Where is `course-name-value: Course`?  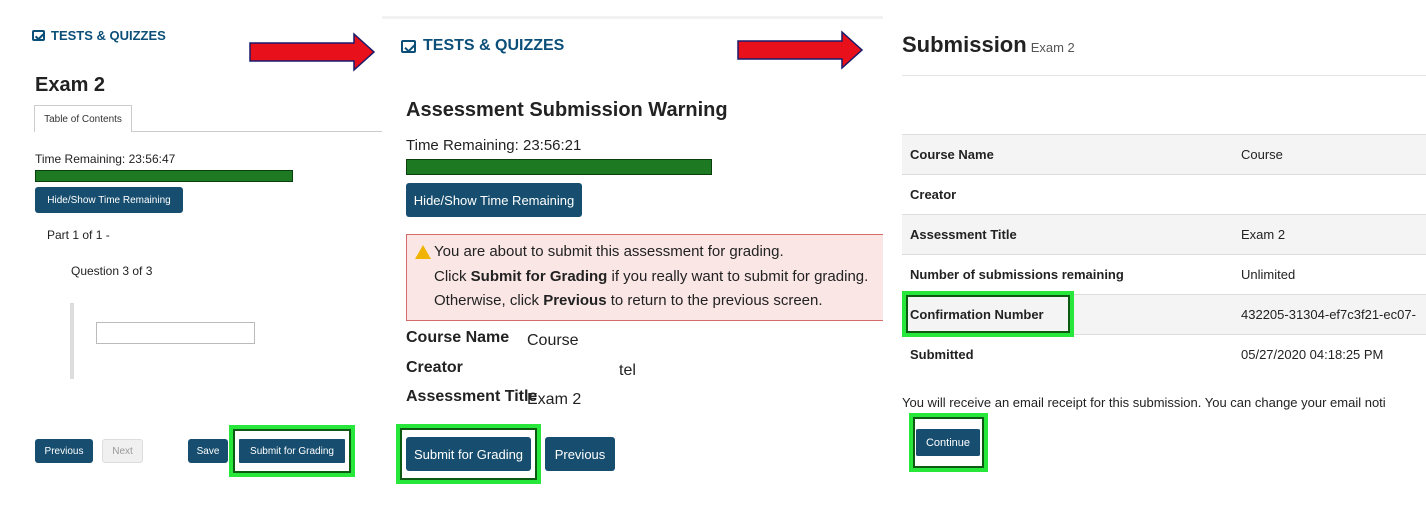 course-name-value: Course is located at coordinates (553, 340).